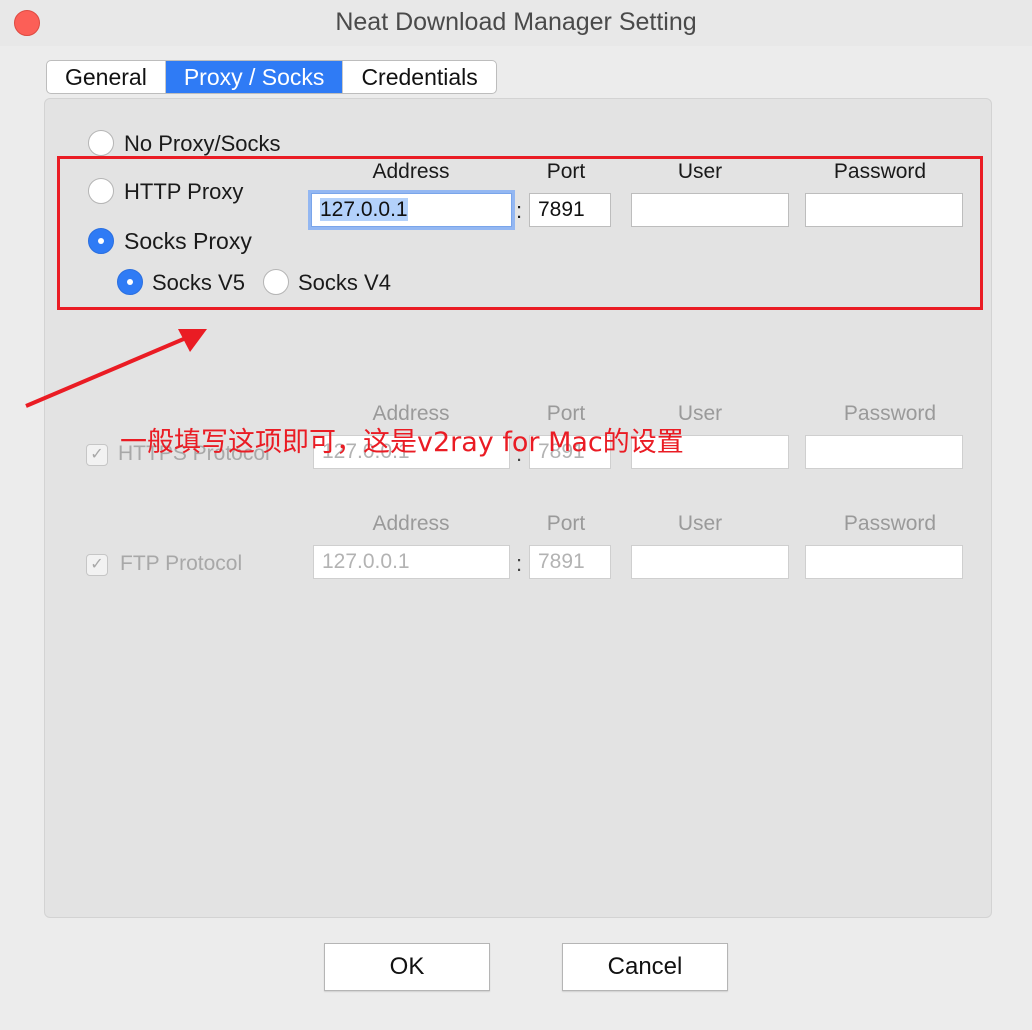  Describe the element at coordinates (116, 368) in the screenshot. I see `annotation-arrow-icon` at that location.